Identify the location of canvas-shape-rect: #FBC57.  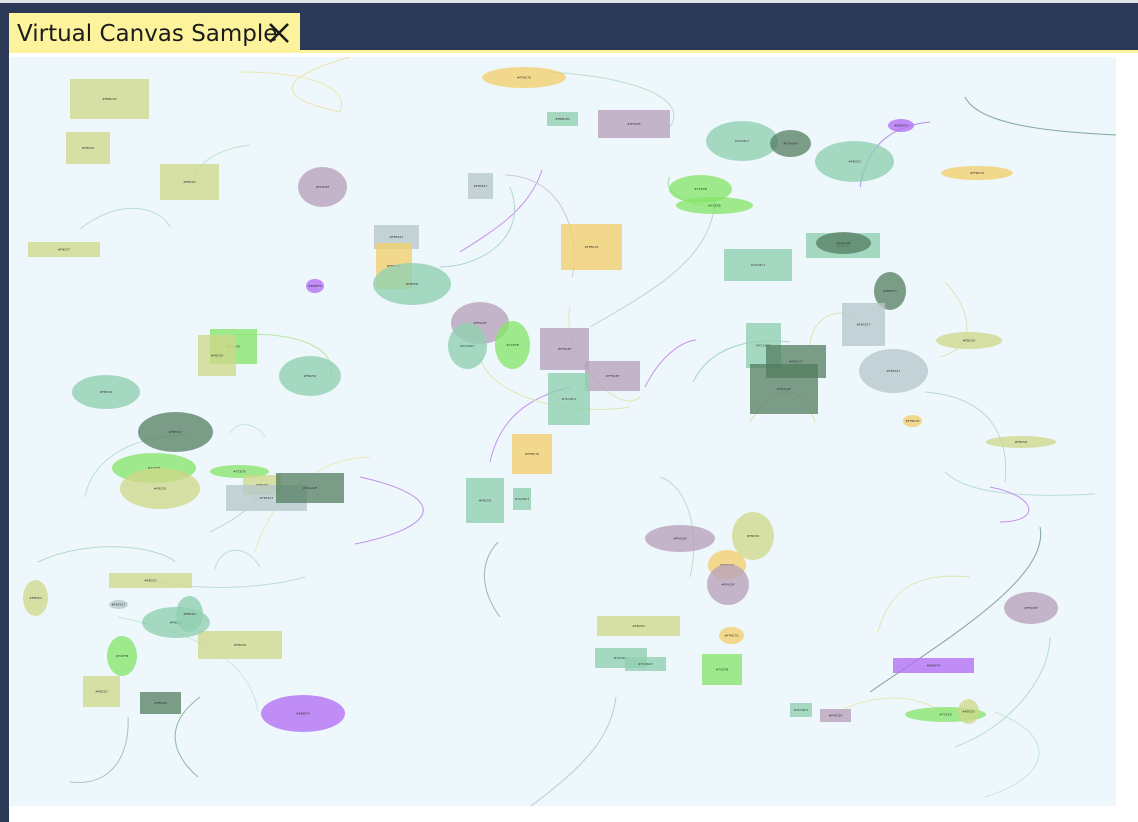
(64, 249).